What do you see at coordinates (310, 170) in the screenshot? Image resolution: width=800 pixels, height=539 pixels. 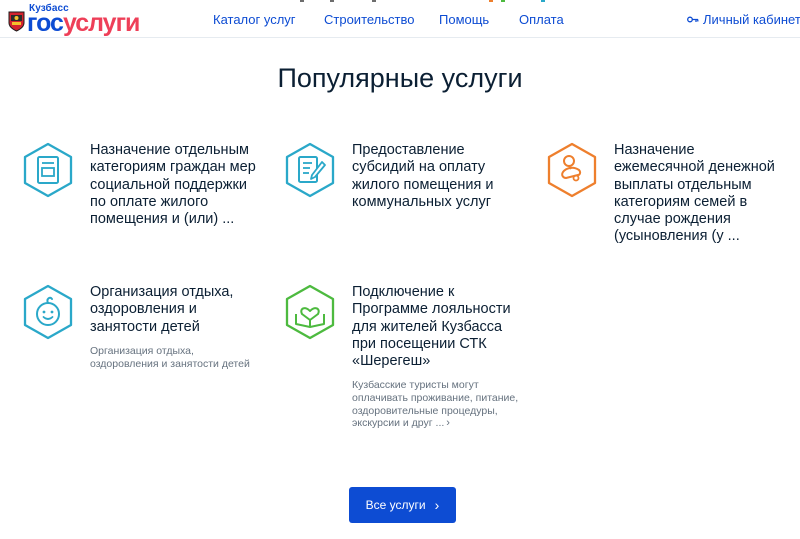 I see `edit-document-icon` at bounding box center [310, 170].